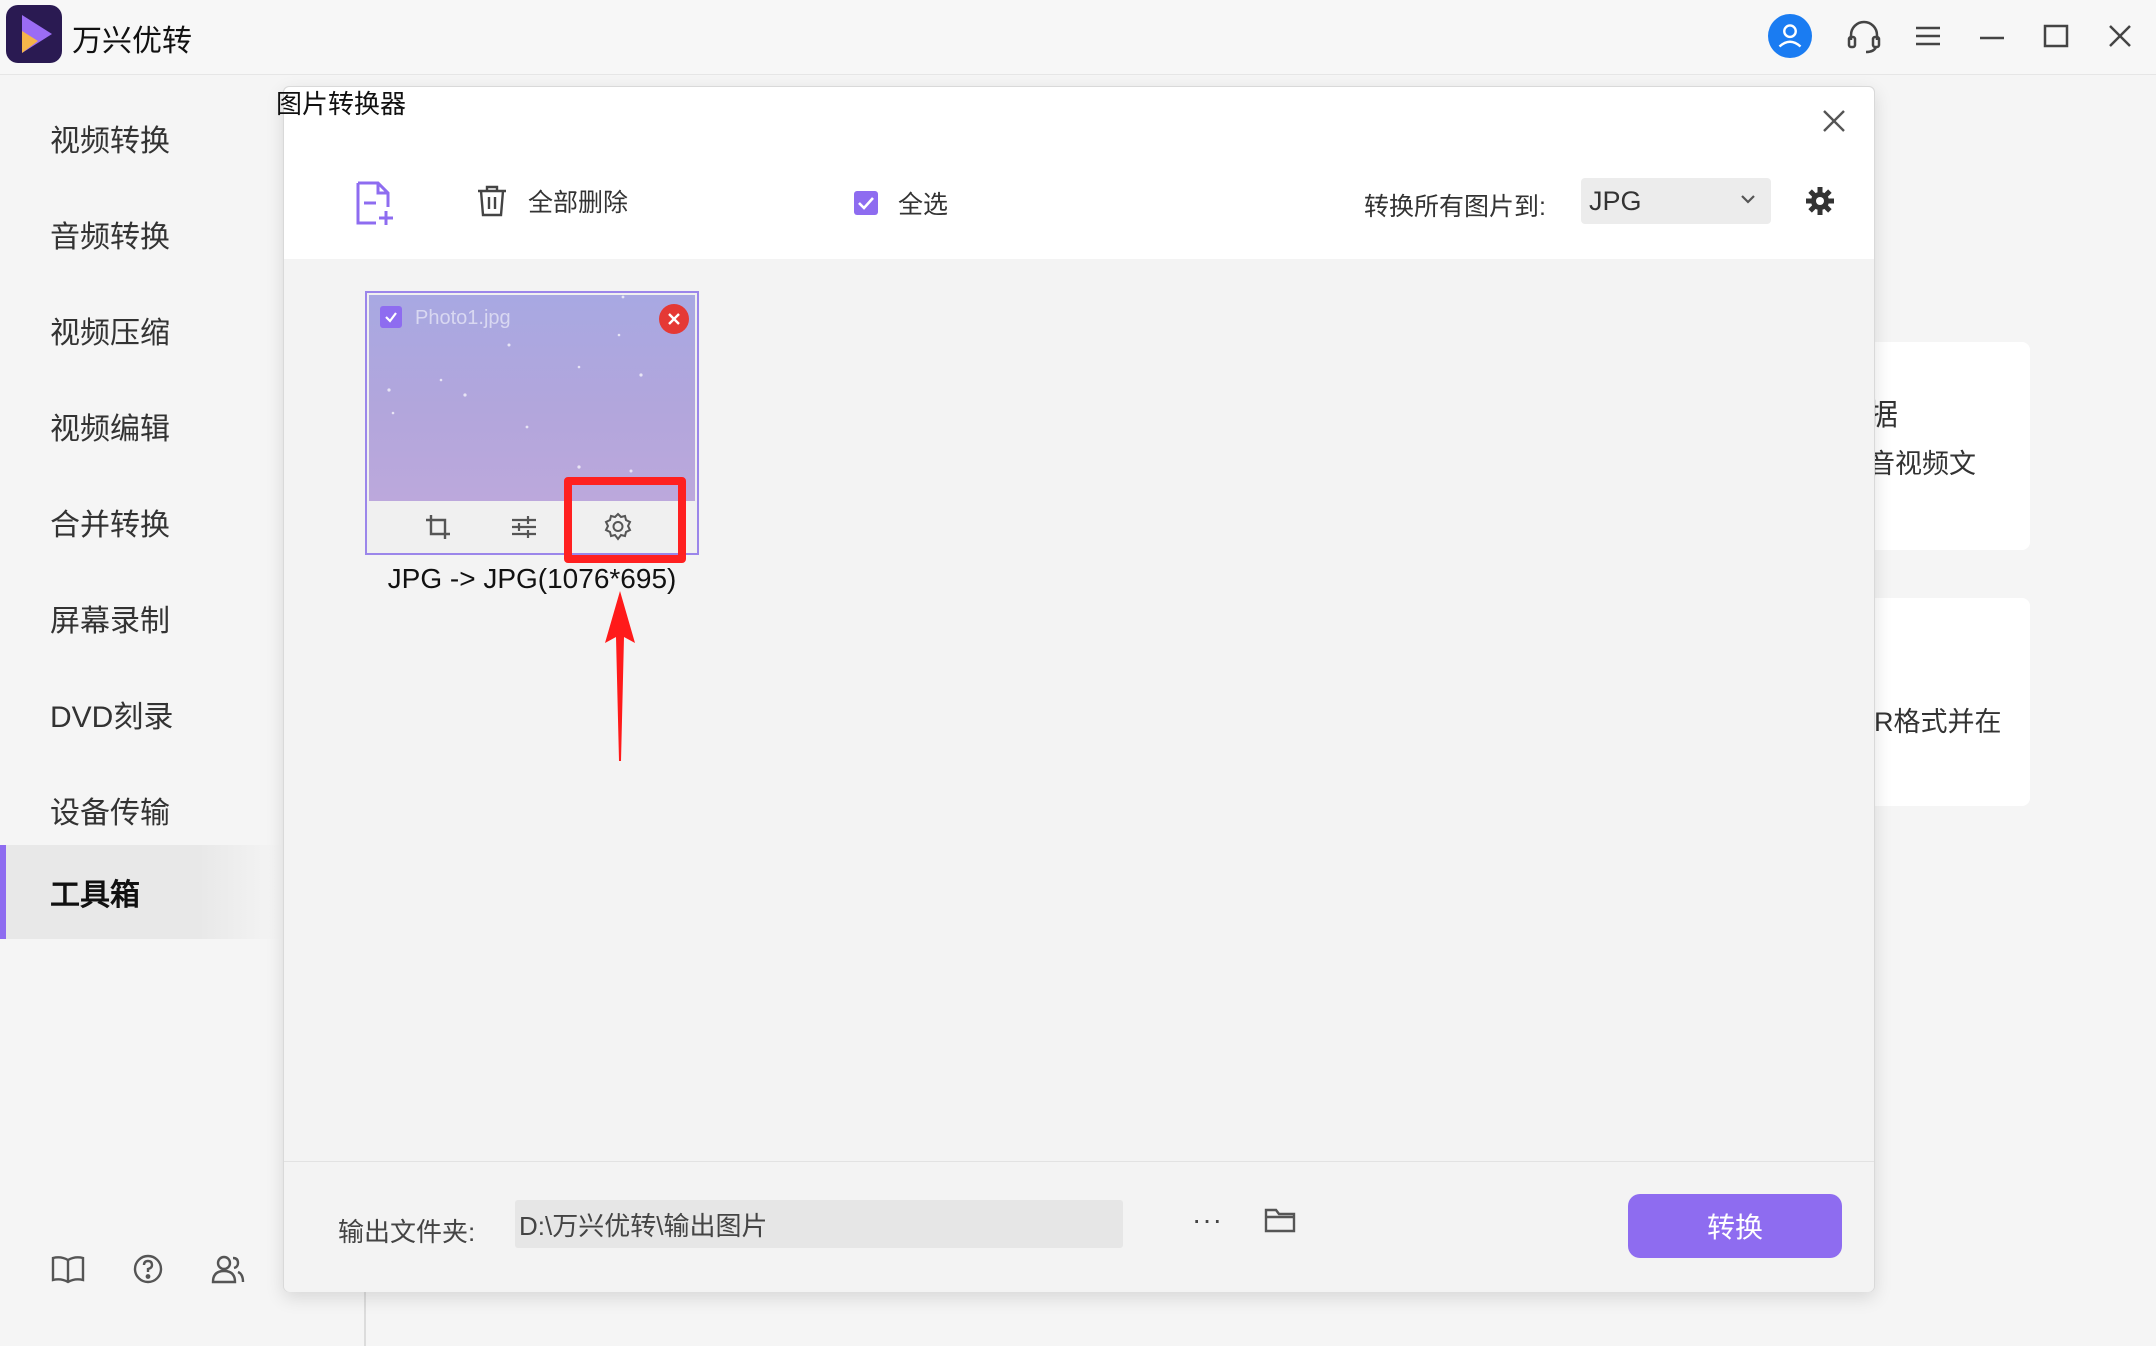  I want to click on sidebar-item-video-convert: 视频转换, so click(141, 138).